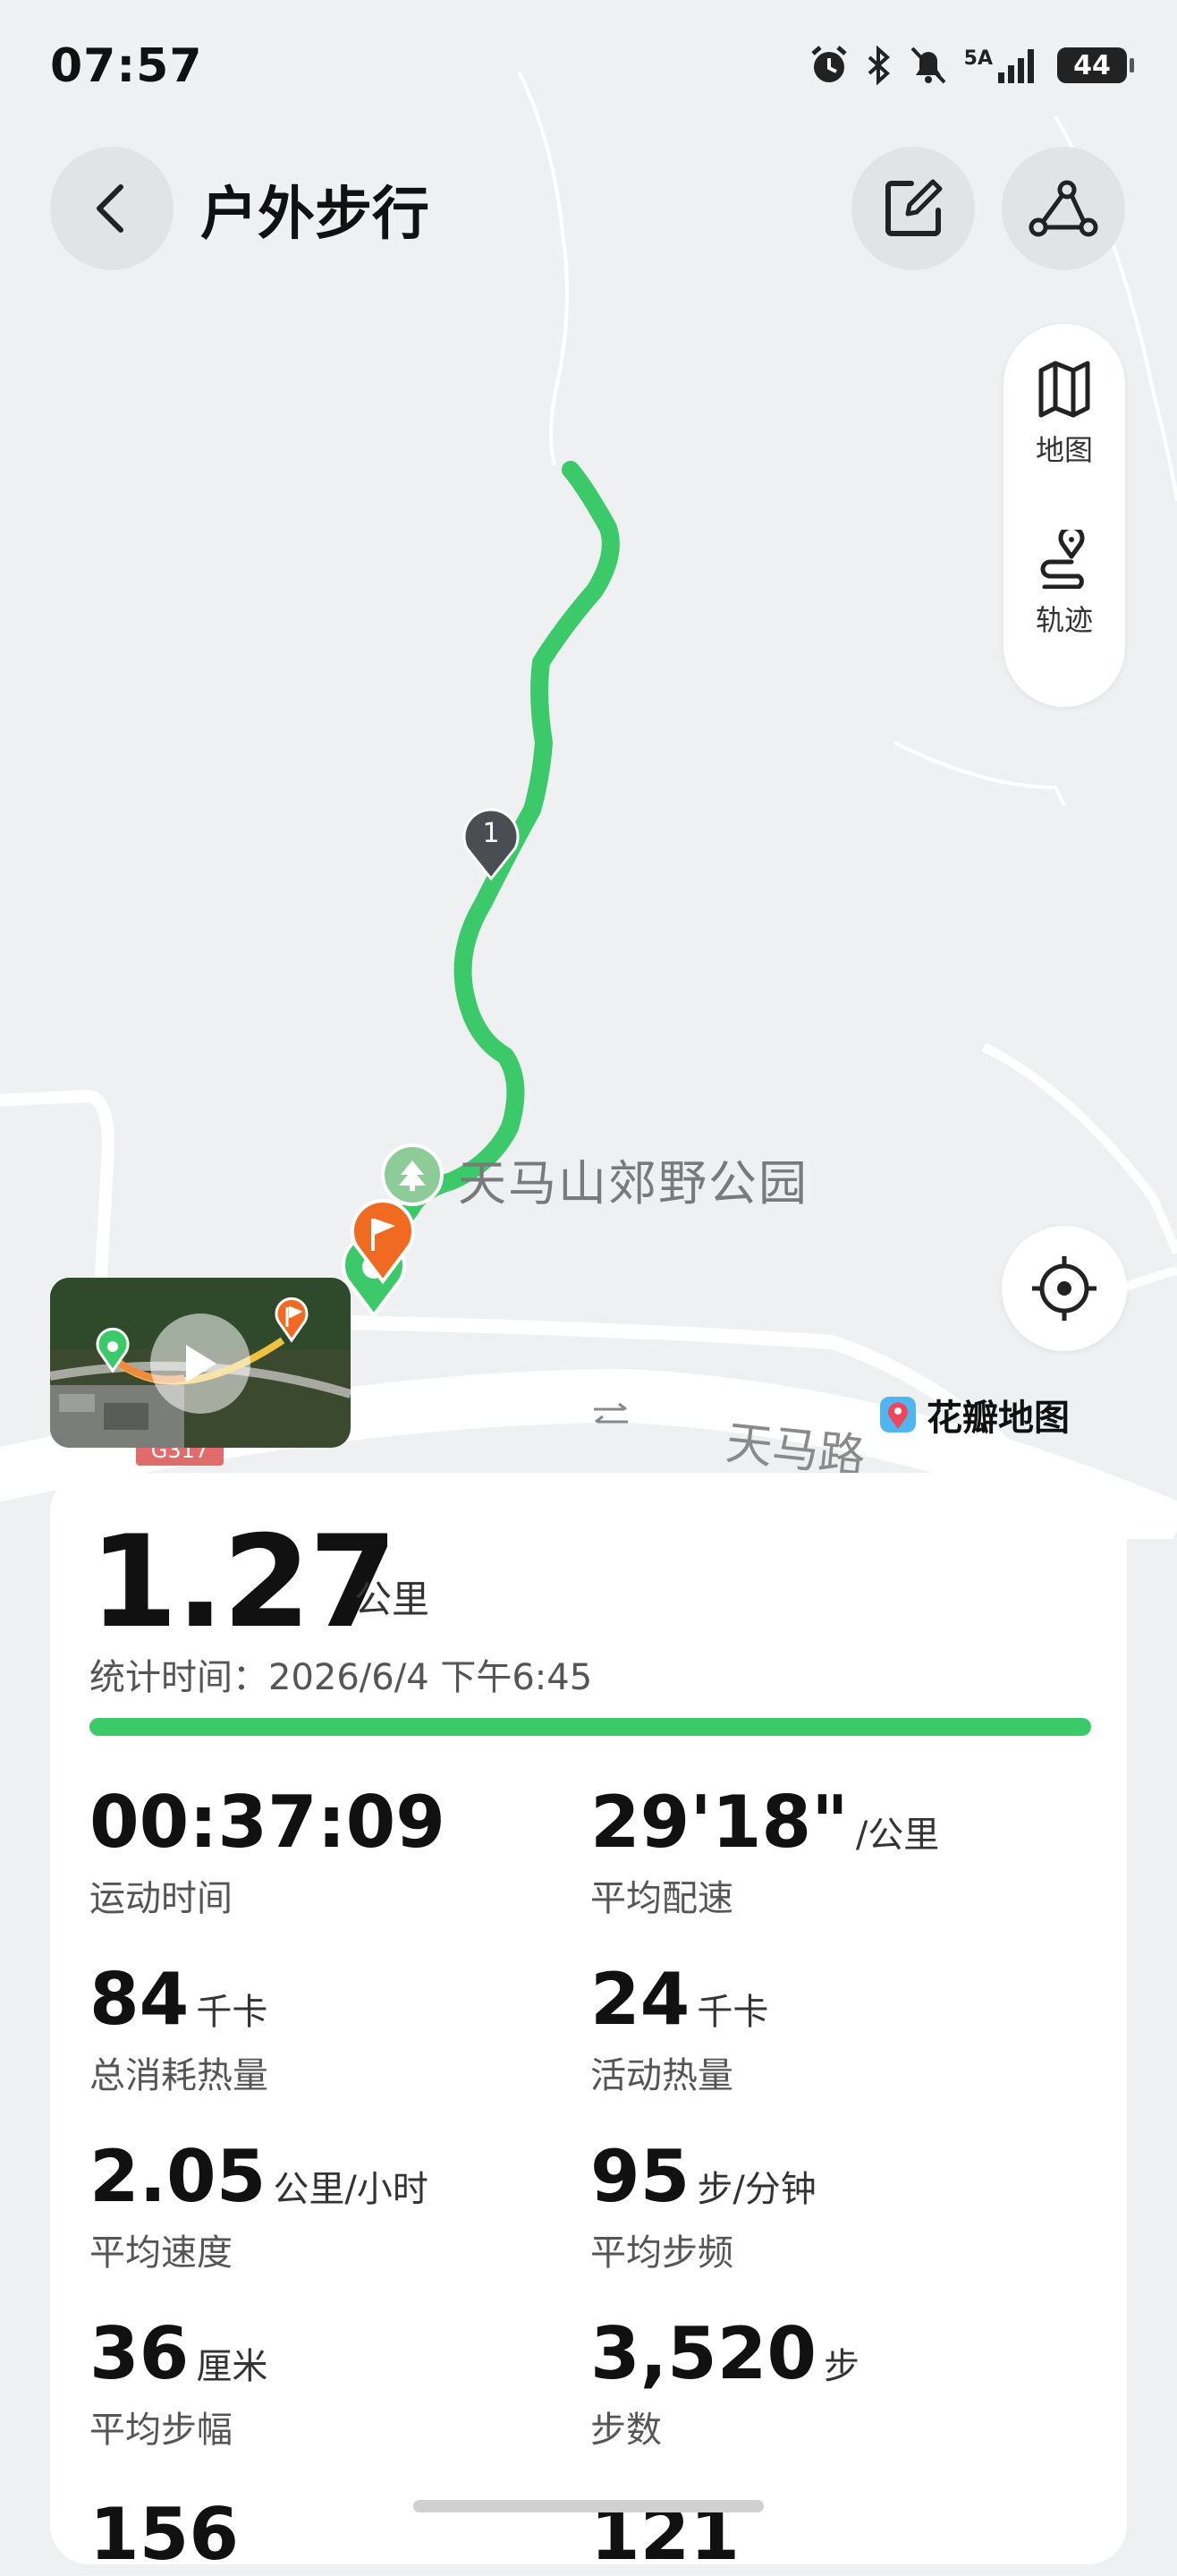 The height and width of the screenshot is (2576, 1177). I want to click on back-button, so click(112, 208).